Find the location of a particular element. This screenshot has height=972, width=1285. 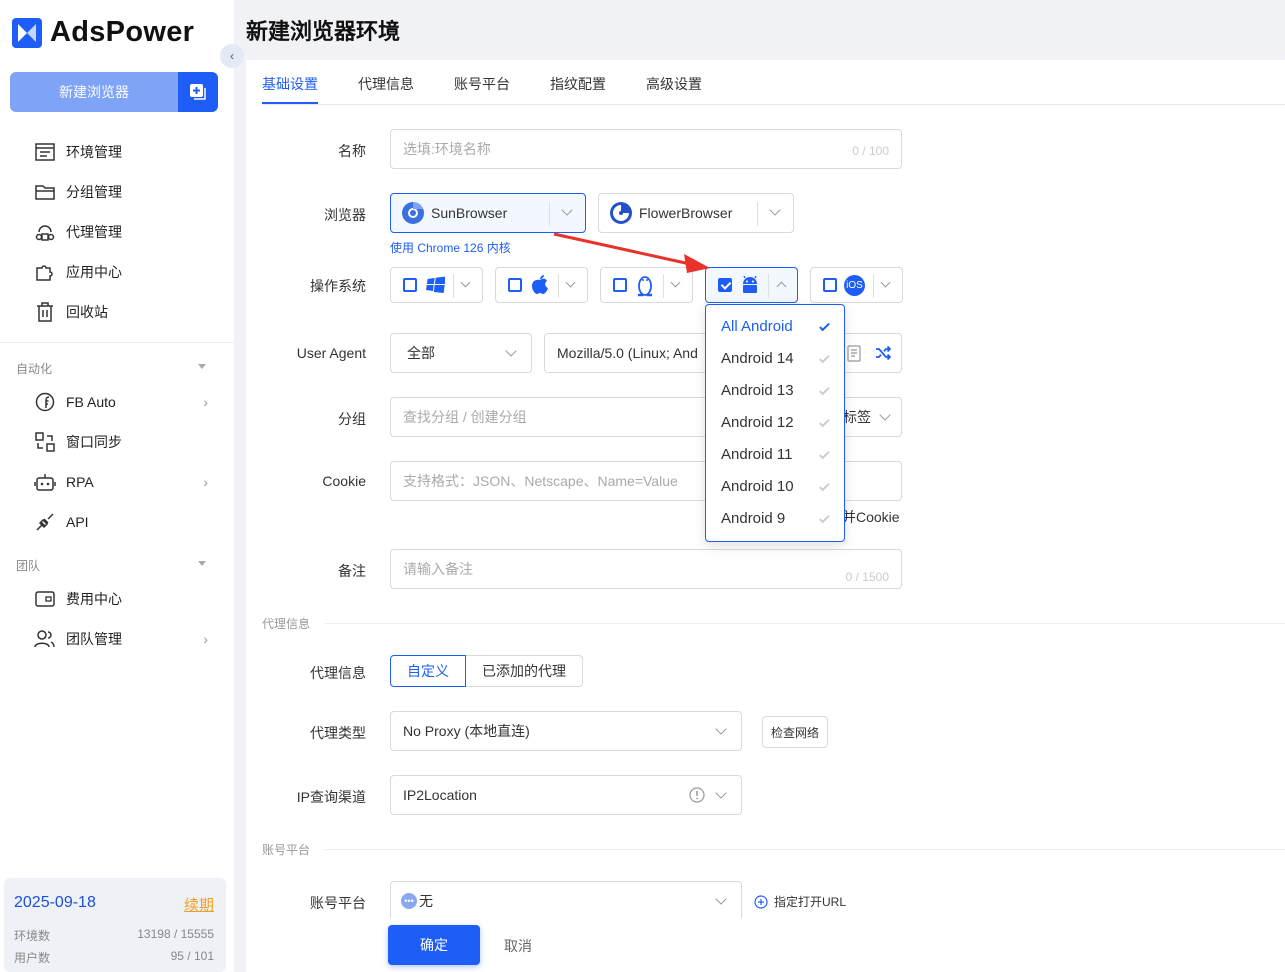

os-windows-checkbox is located at coordinates (410, 285).